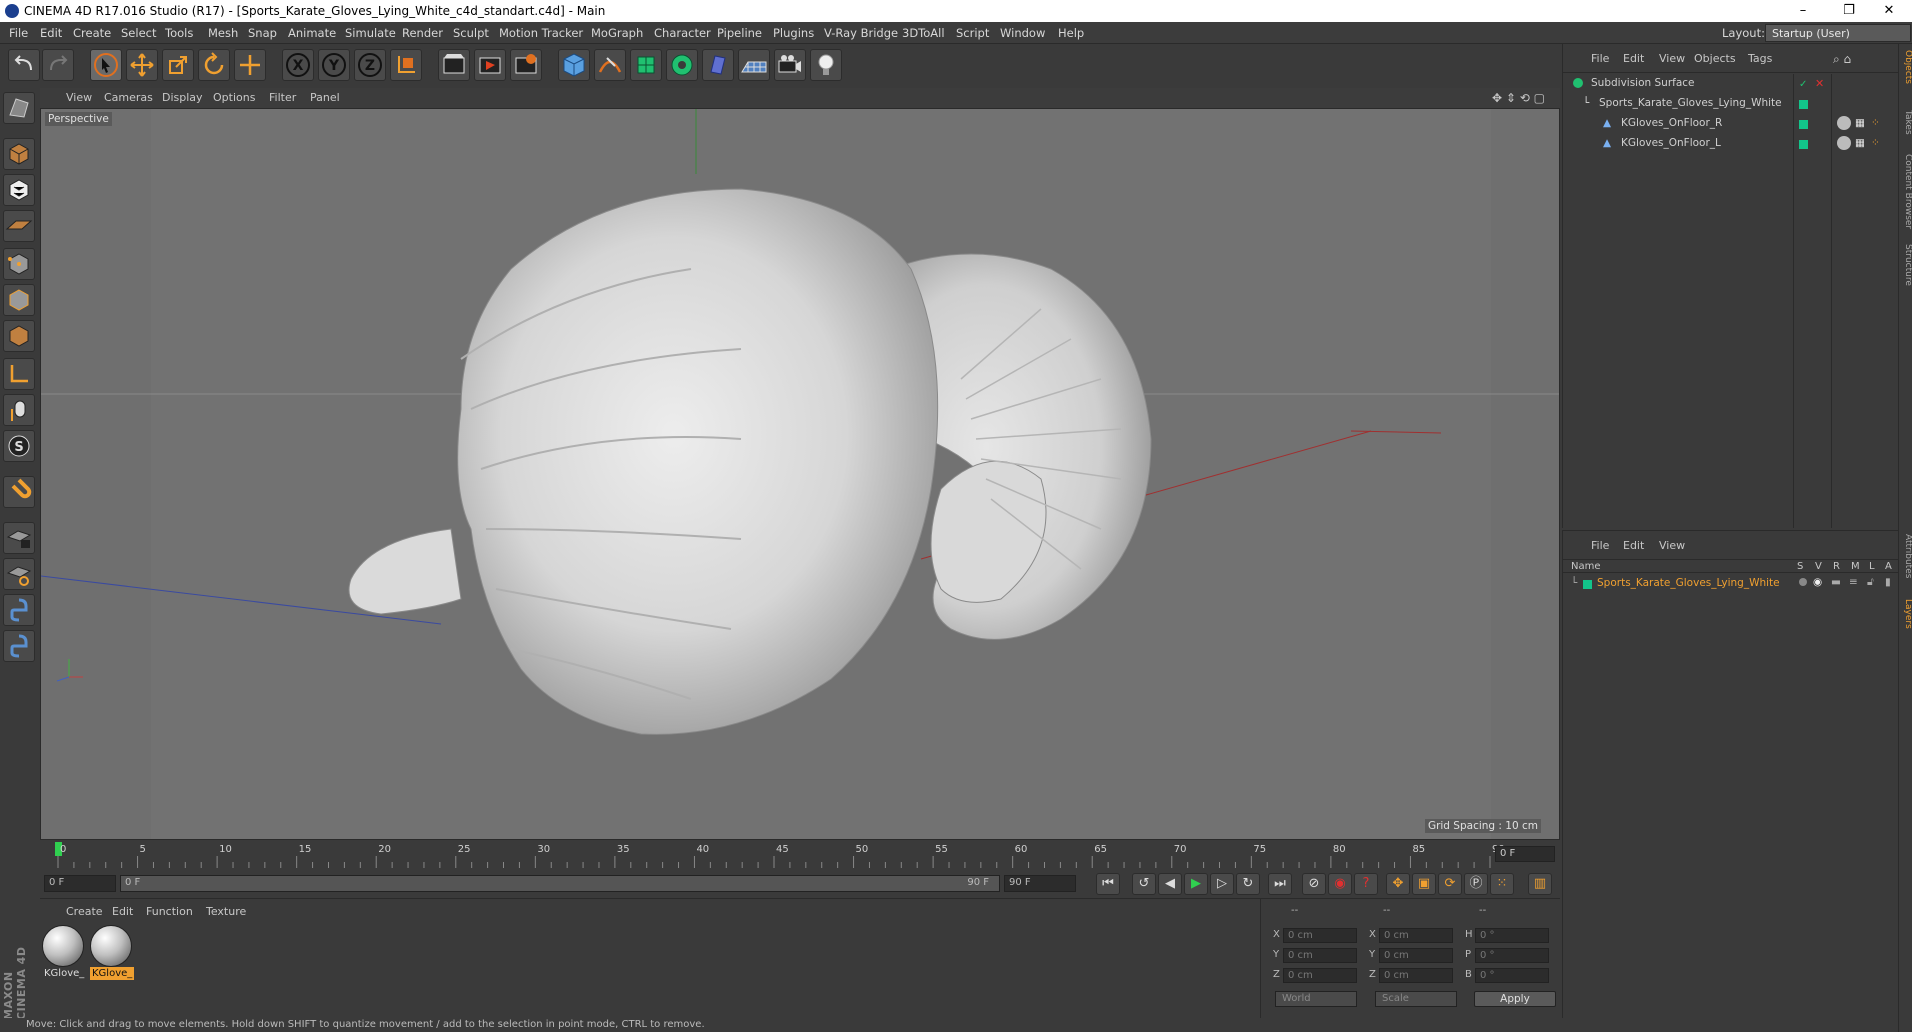 The image size is (1912, 1032). I want to click on layer-menu-view: View, so click(1672, 545).